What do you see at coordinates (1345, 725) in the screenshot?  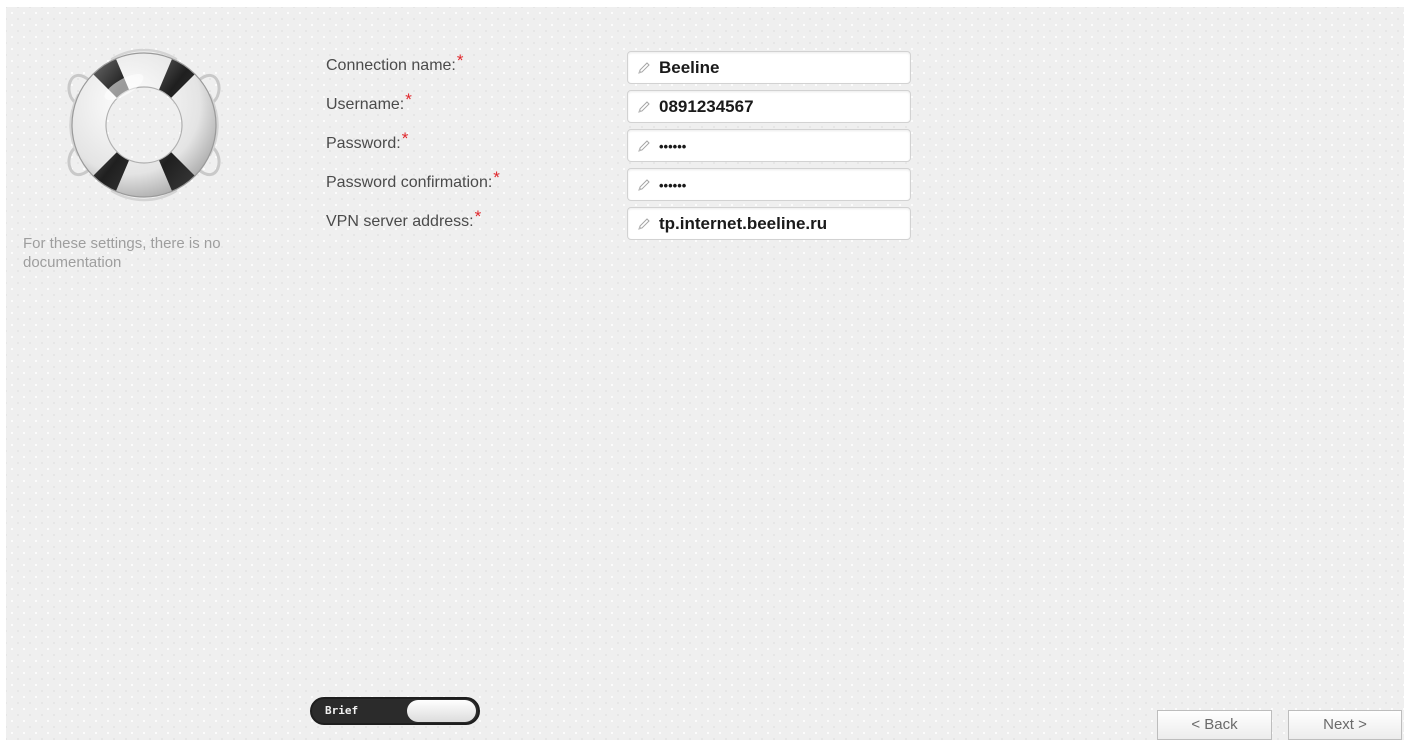 I see `next-button: Next >` at bounding box center [1345, 725].